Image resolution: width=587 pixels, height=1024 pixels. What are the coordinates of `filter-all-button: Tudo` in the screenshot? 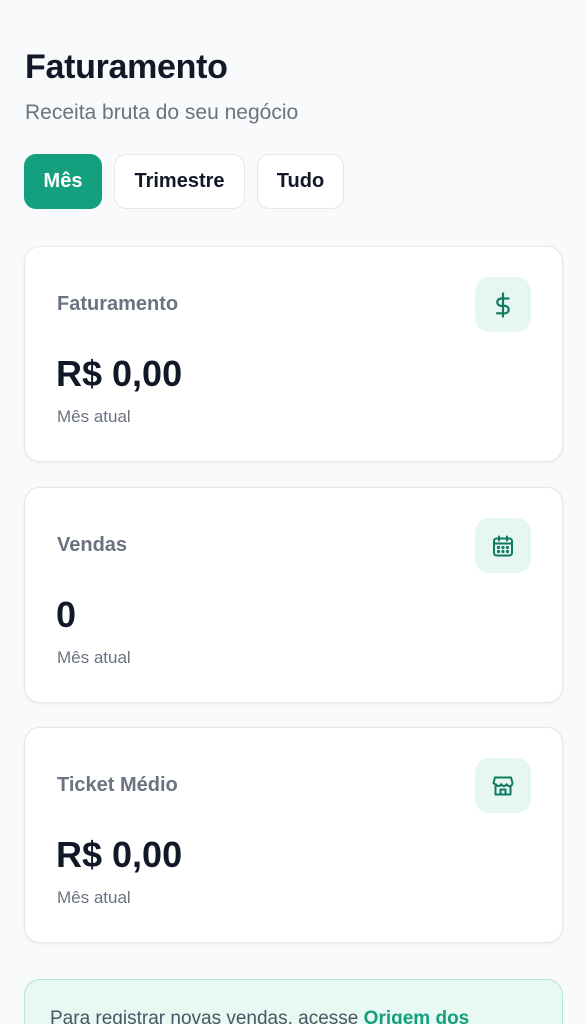 It's located at (300, 181).